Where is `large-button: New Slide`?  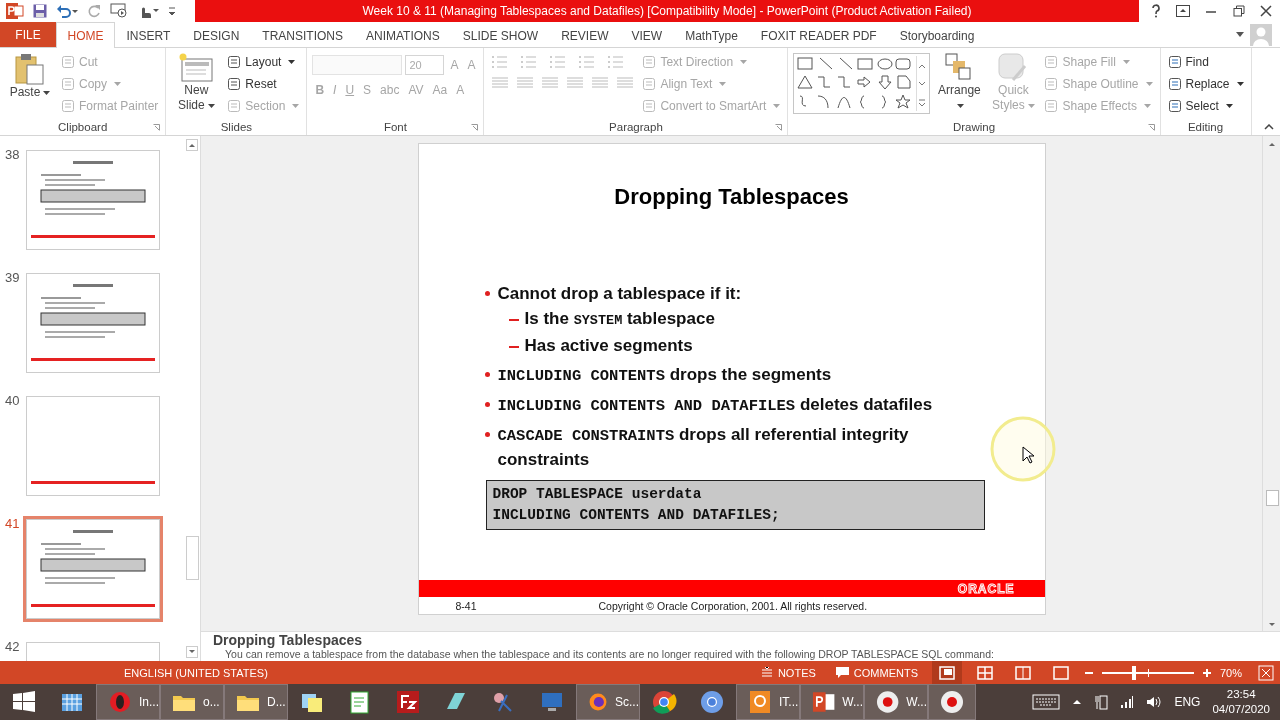
large-button: New Slide is located at coordinates (196, 83).